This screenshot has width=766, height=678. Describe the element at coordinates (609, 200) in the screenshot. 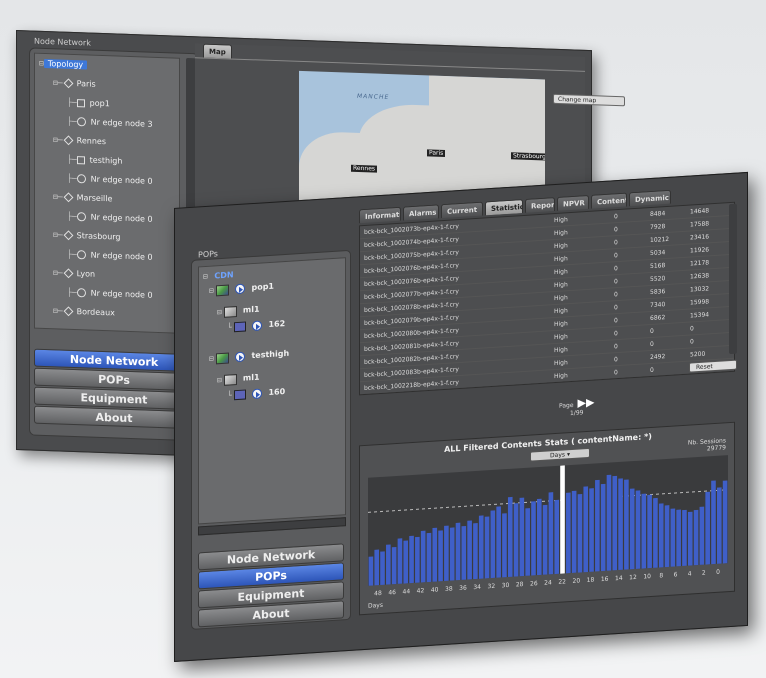

I see `tab-content-mgt: Content Mgt` at that location.